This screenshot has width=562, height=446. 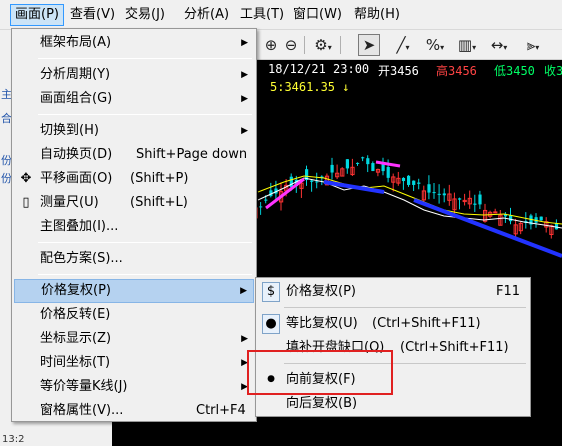 I want to click on bars-icon: ▥▾, so click(x=467, y=45).